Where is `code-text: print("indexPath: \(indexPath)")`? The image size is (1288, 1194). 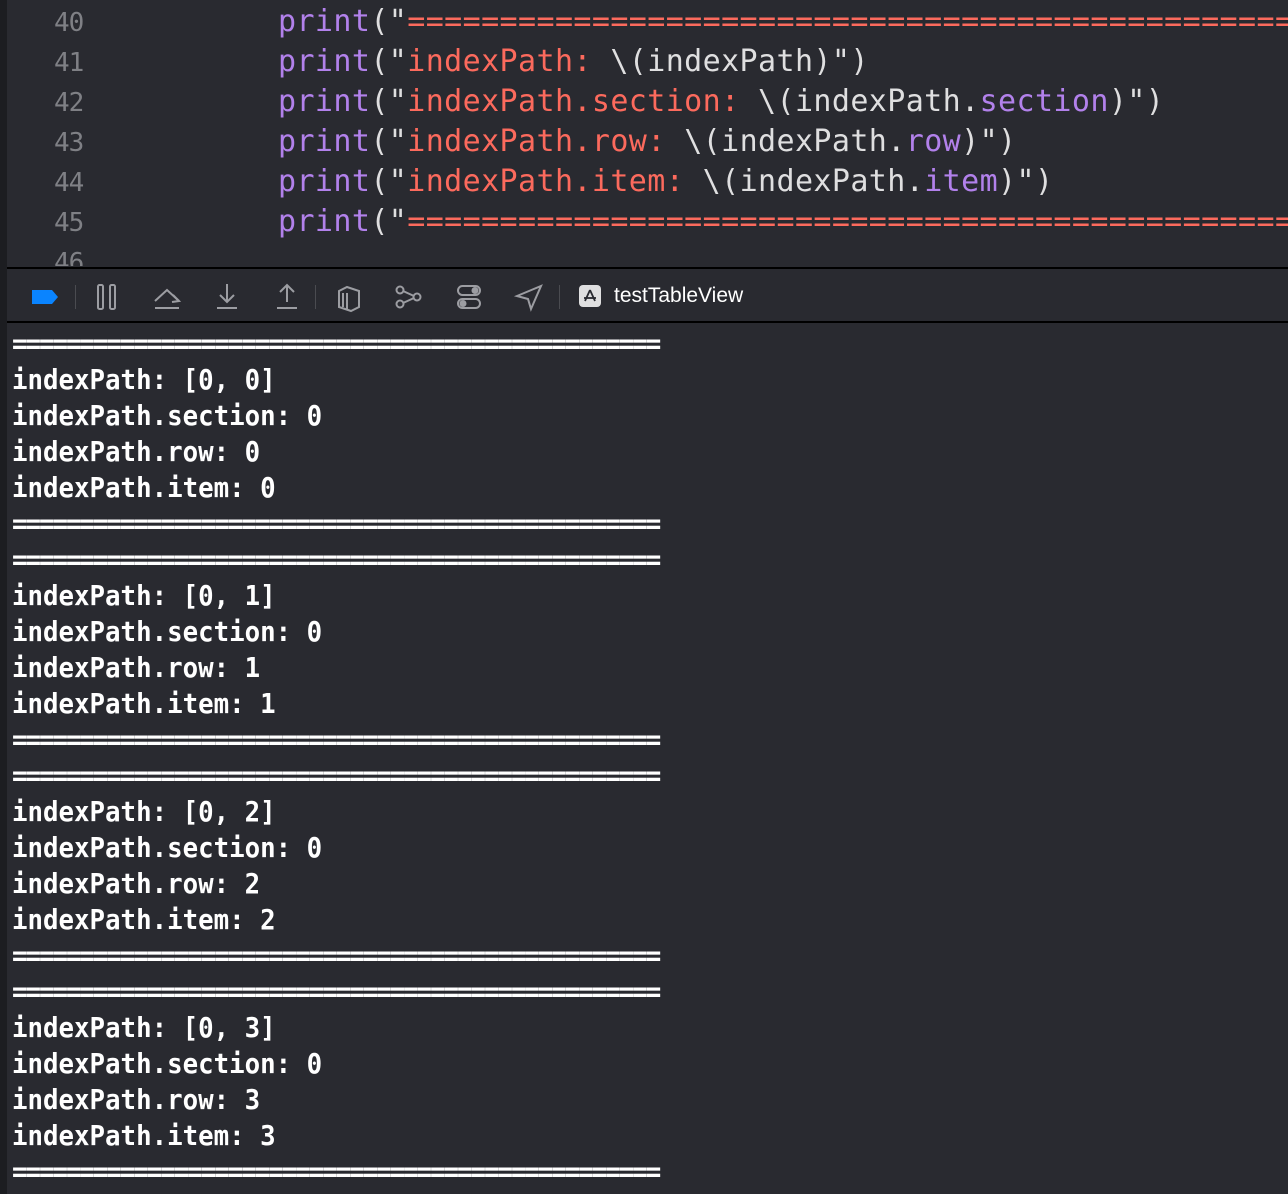 code-text: print("indexPath: \(indexPath)") is located at coordinates (573, 61).